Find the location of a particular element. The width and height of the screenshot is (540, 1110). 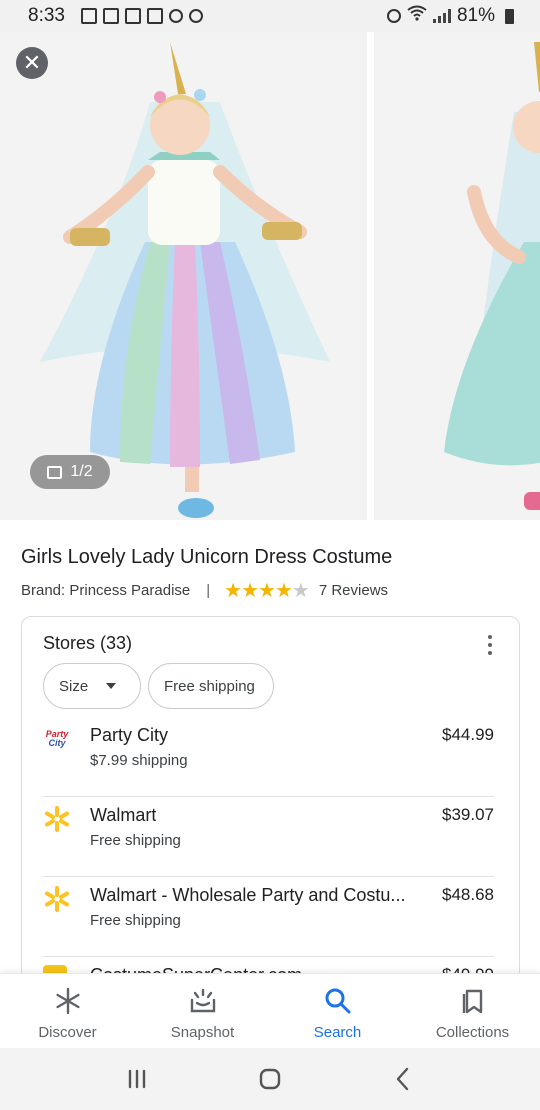

store-price: $48.68 is located at coordinates (468, 894).